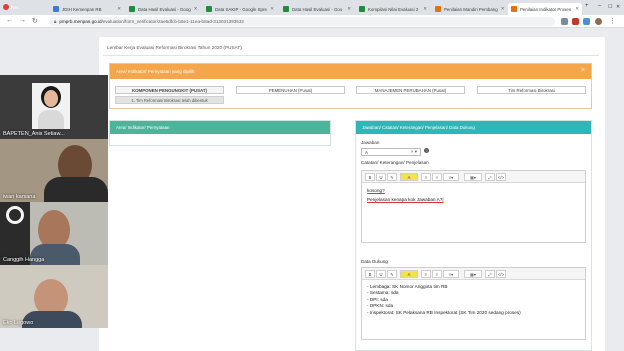 The height and width of the screenshot is (351, 624). Describe the element at coordinates (405, 199) in the screenshot. I see `catatan-line: Penjelasan kenapa kok Jawaban A?|` at that location.